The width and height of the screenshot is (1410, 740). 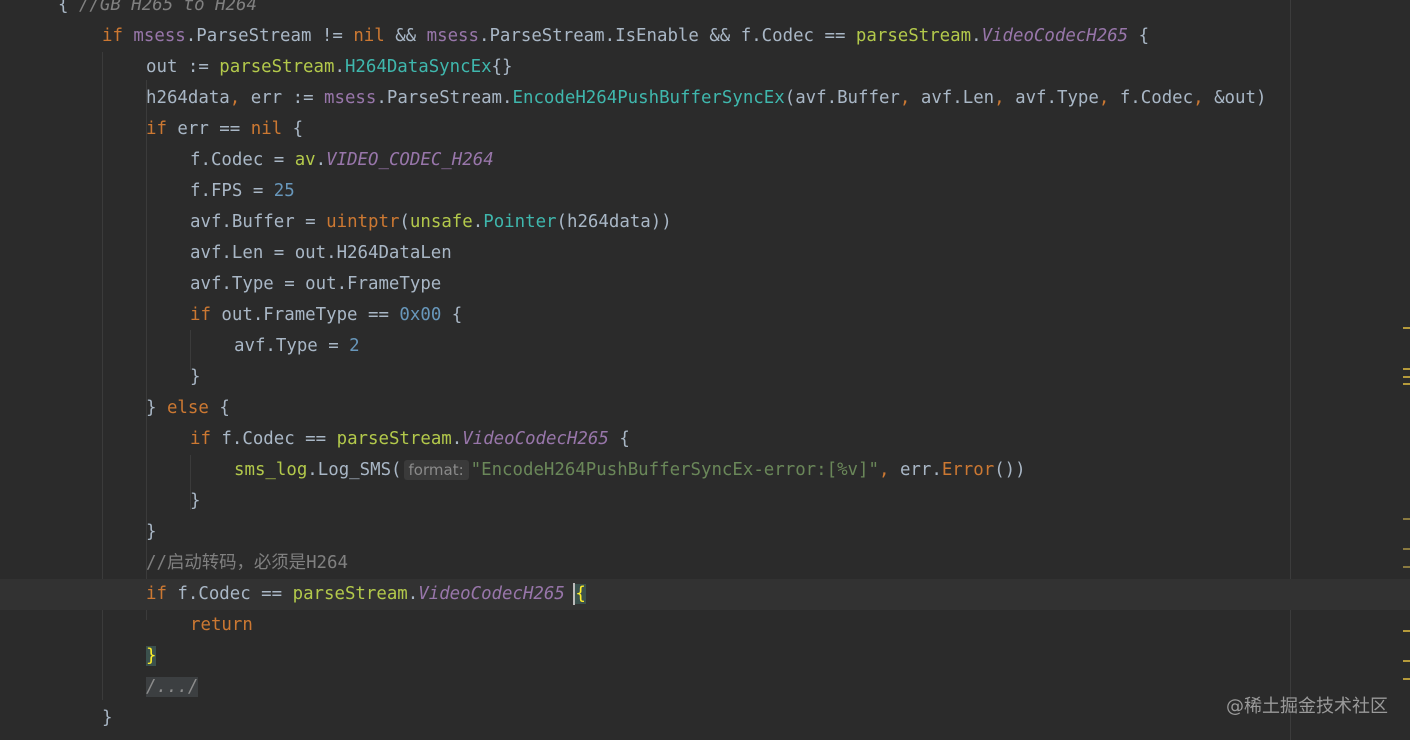 I want to click on code-token: VideoCodecH265, so click(x=491, y=594).